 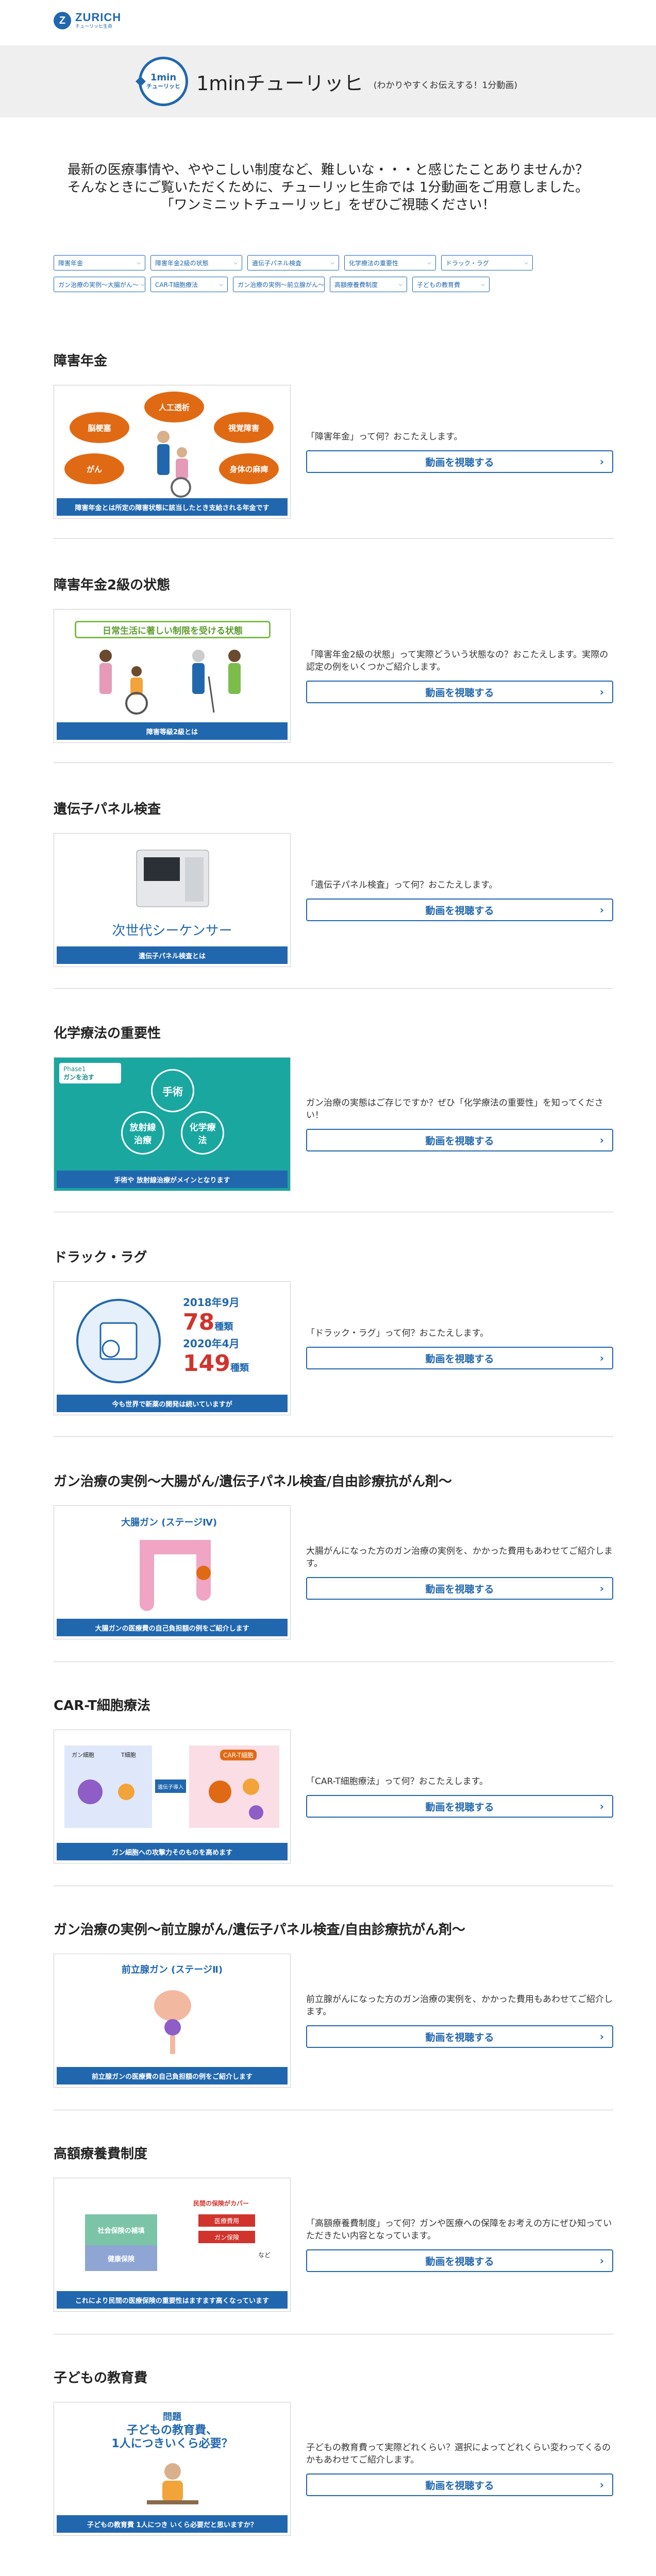 What do you see at coordinates (487, 262) in the screenshot?
I see `tag-link: ドラック・ラグ ⌵` at bounding box center [487, 262].